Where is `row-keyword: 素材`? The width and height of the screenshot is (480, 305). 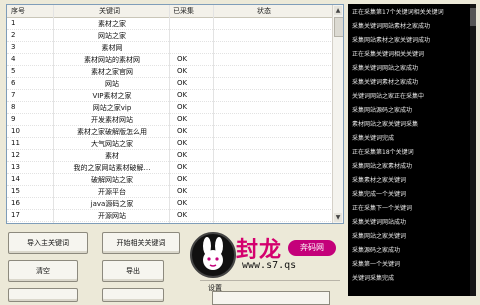 row-keyword: 素材 is located at coordinates (112, 156).